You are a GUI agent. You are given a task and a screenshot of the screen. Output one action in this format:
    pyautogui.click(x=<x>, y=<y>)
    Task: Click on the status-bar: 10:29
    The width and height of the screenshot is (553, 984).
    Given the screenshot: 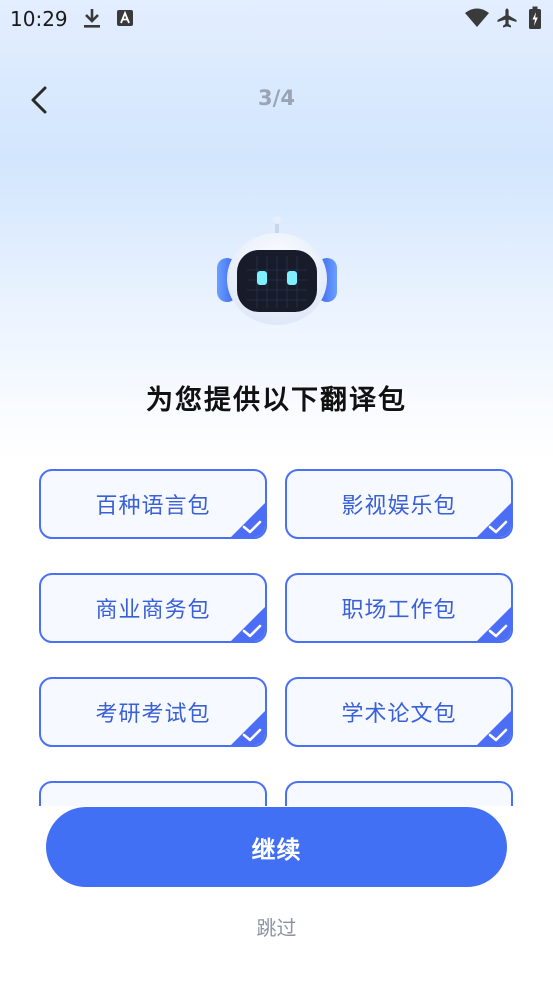 What is the action you would take?
    pyautogui.click(x=276, y=19)
    